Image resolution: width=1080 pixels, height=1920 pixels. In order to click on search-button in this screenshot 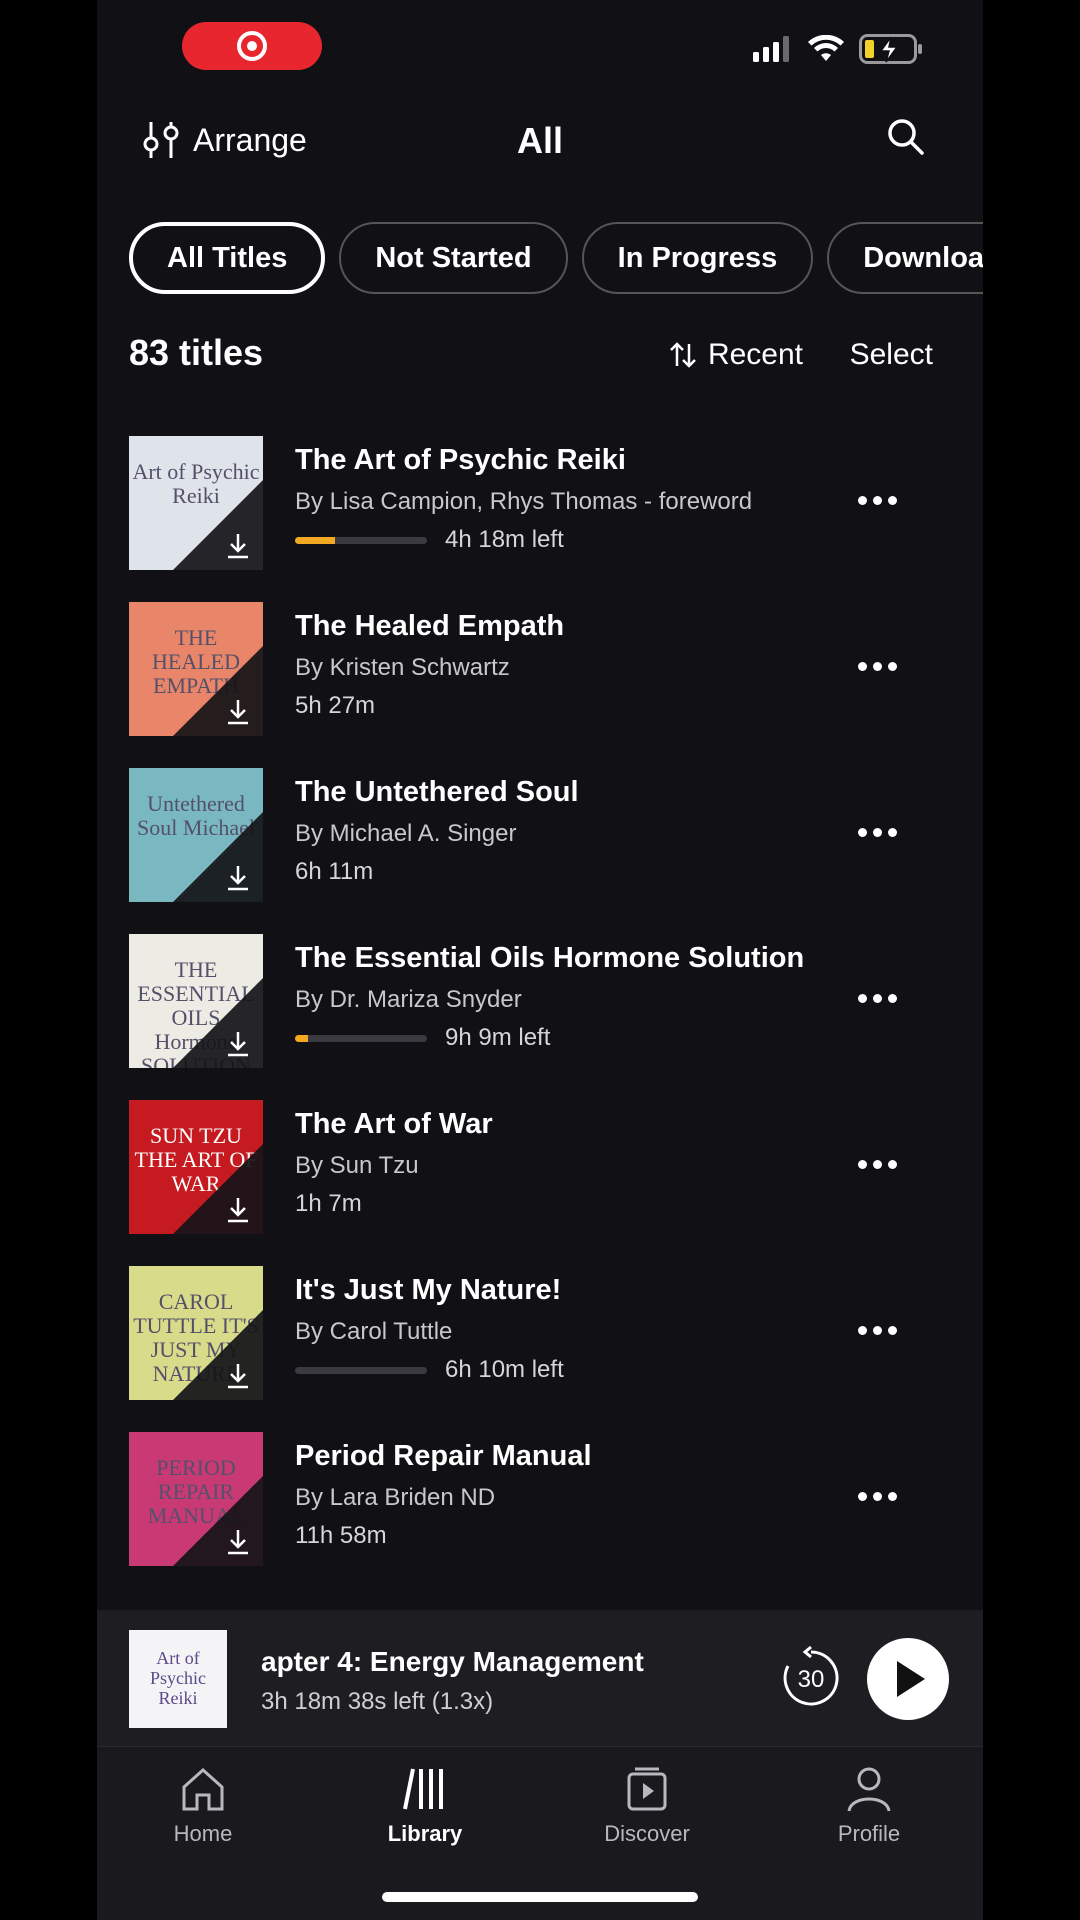, I will do `click(905, 138)`.